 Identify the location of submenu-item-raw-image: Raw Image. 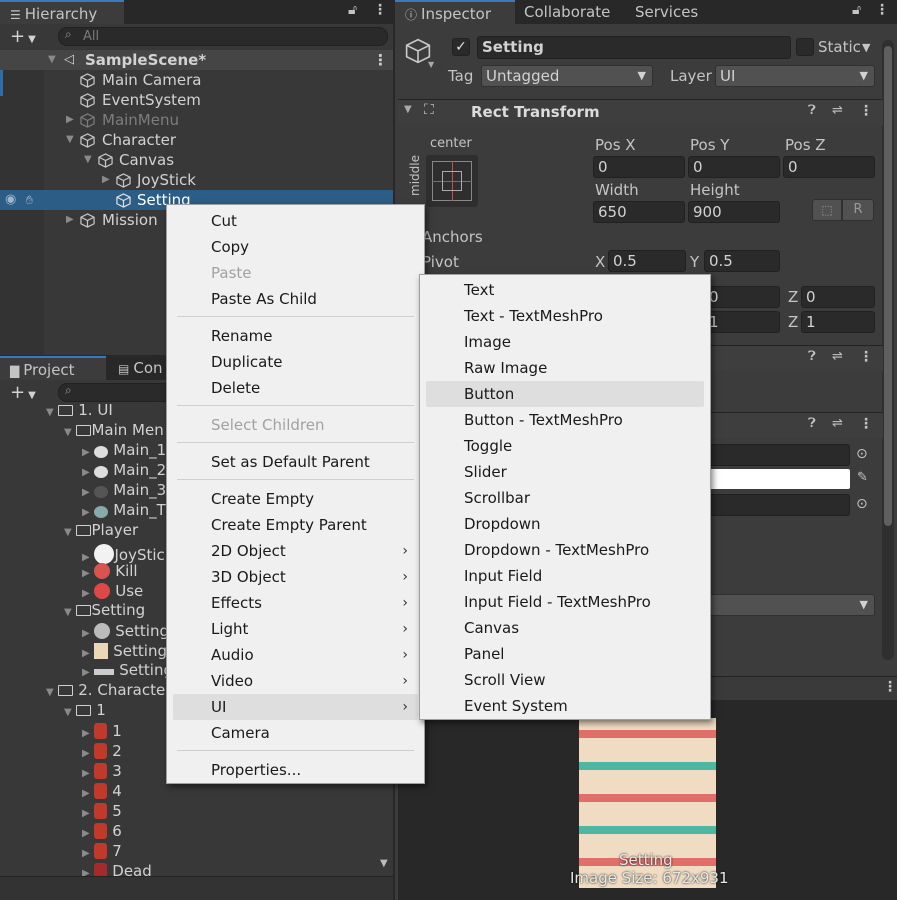
(565, 368).